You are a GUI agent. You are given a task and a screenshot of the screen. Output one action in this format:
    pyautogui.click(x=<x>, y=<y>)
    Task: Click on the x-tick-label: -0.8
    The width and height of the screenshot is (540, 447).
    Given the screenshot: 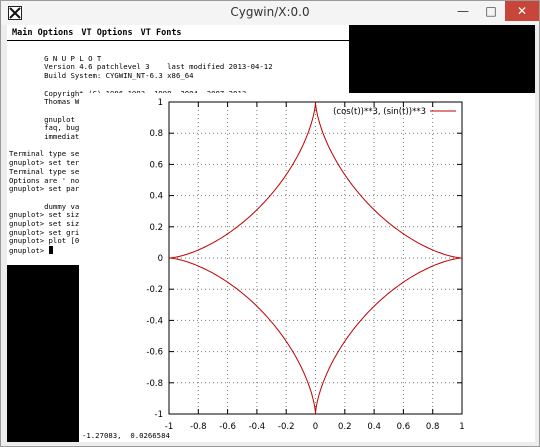 What is the action you would take?
    pyautogui.click(x=198, y=427)
    